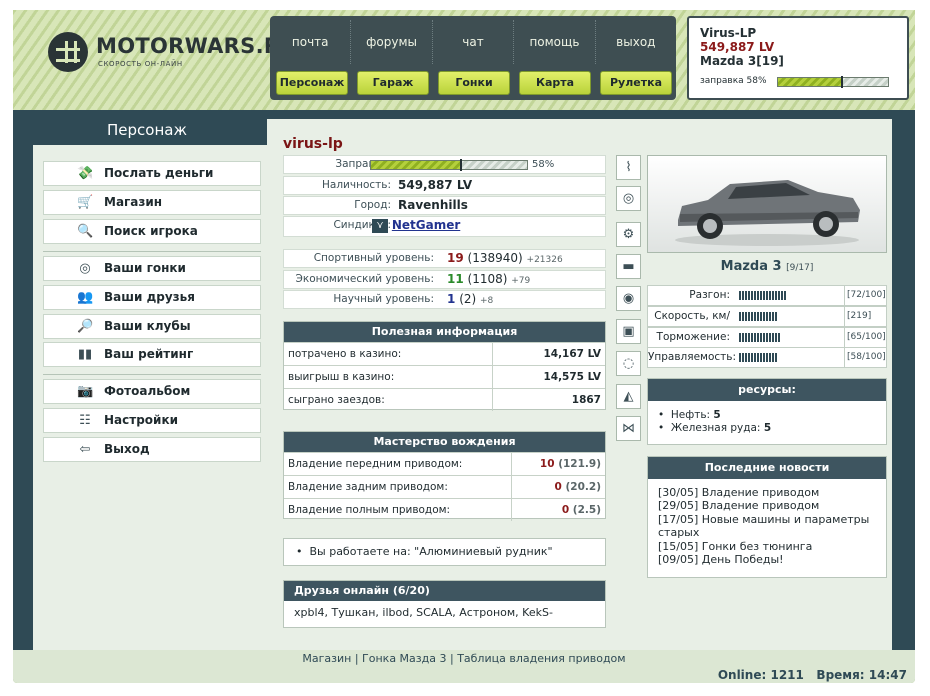  I want to click on races-button: Гонки, so click(474, 83).